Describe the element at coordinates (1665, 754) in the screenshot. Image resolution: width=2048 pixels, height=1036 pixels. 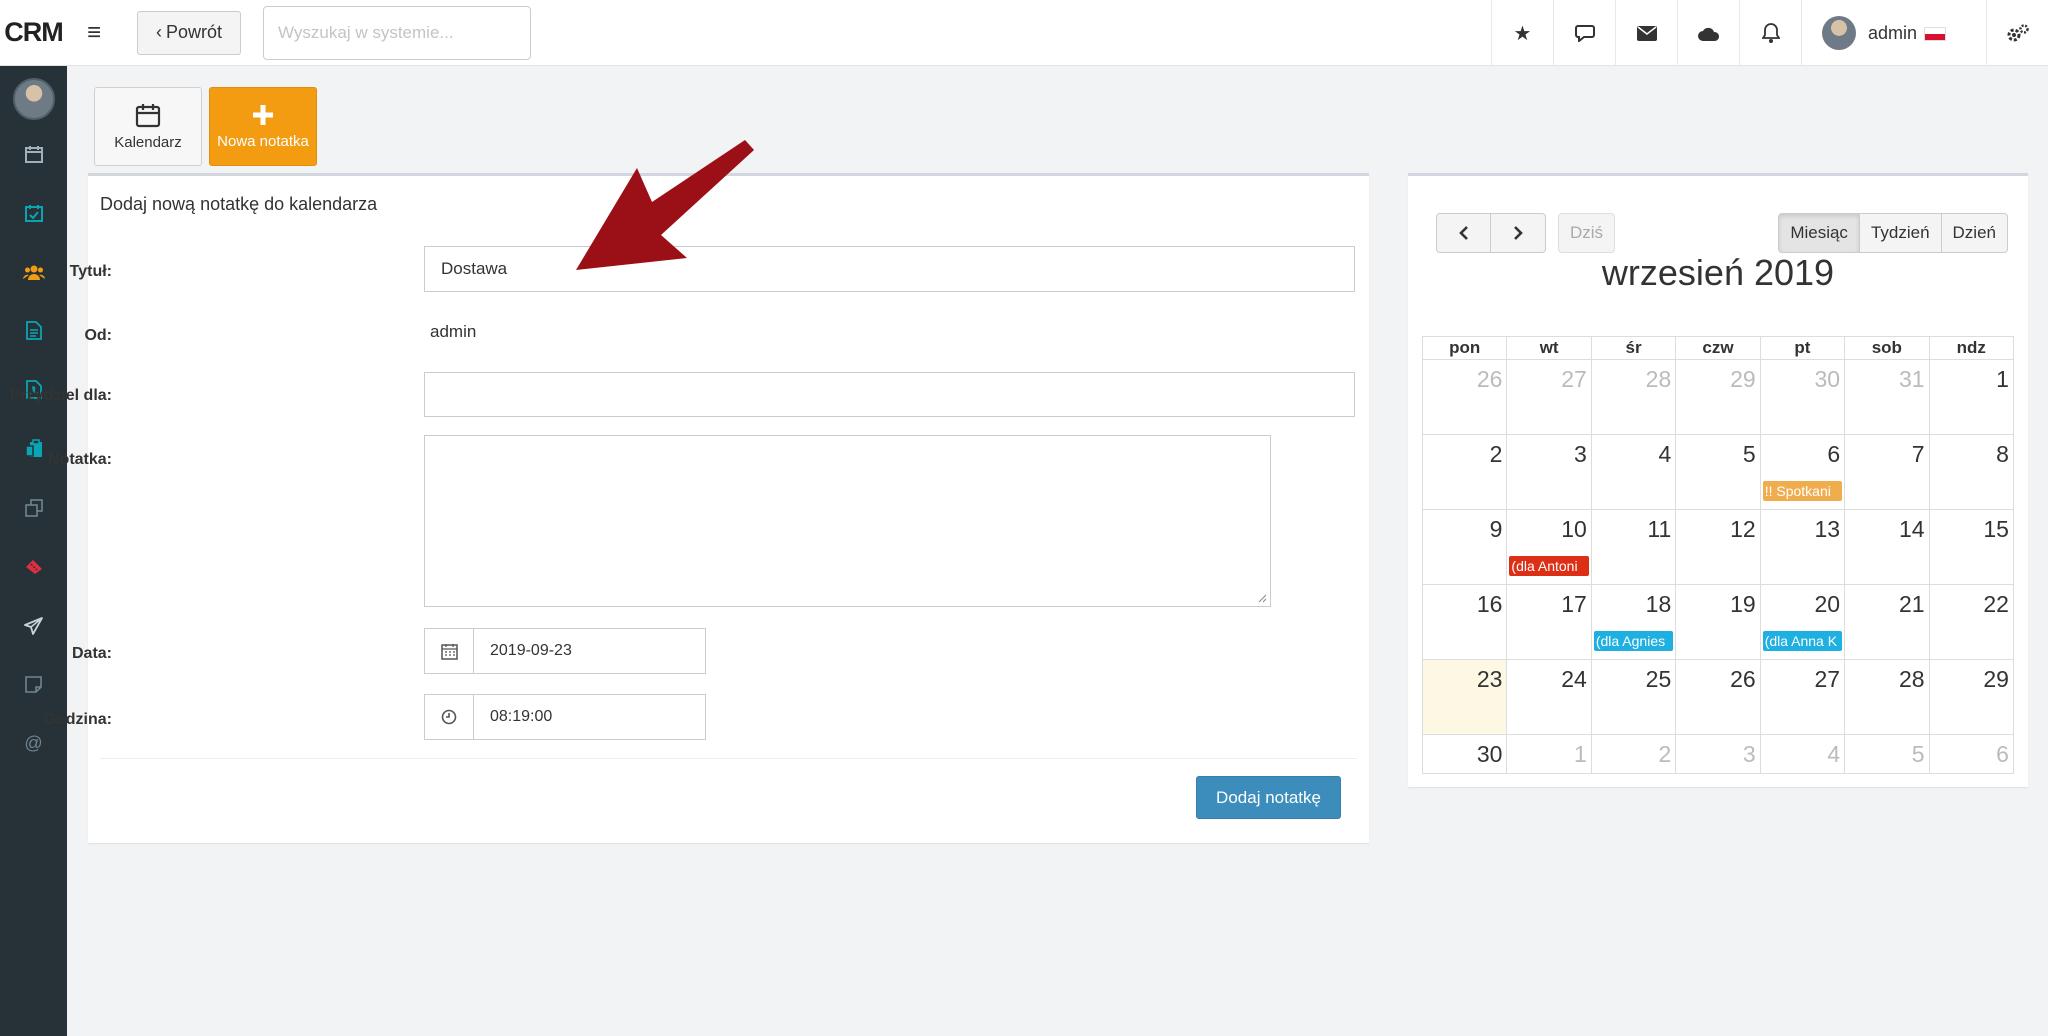
I see `day-number: 2` at that location.